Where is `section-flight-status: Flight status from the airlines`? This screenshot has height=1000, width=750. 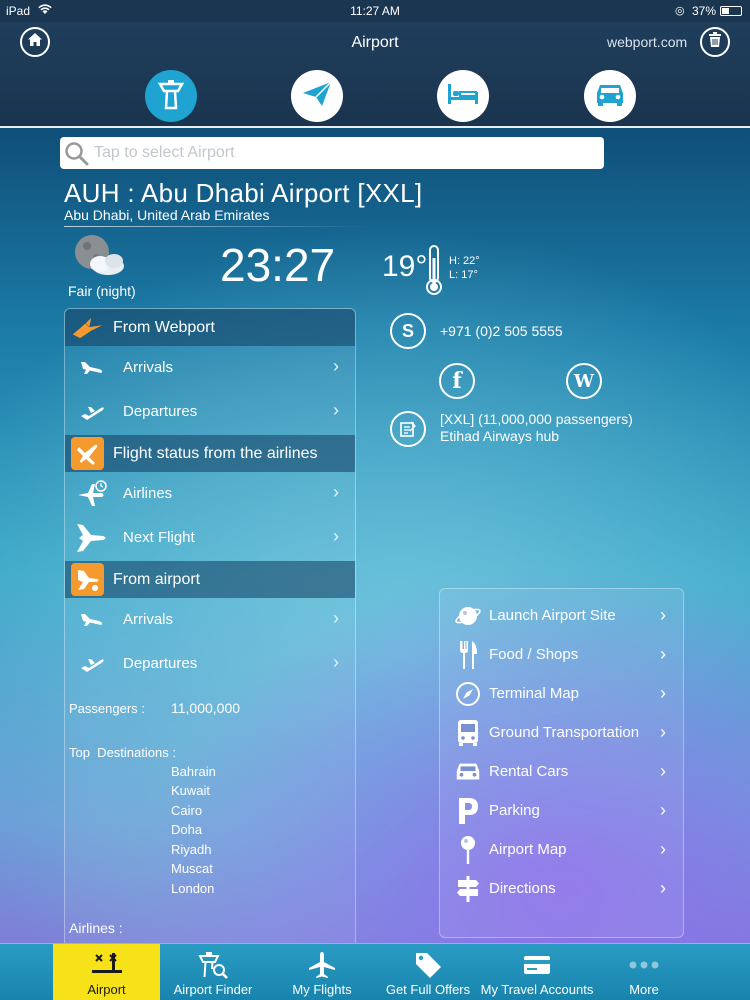
section-flight-status: Flight status from the airlines is located at coordinates (210, 453).